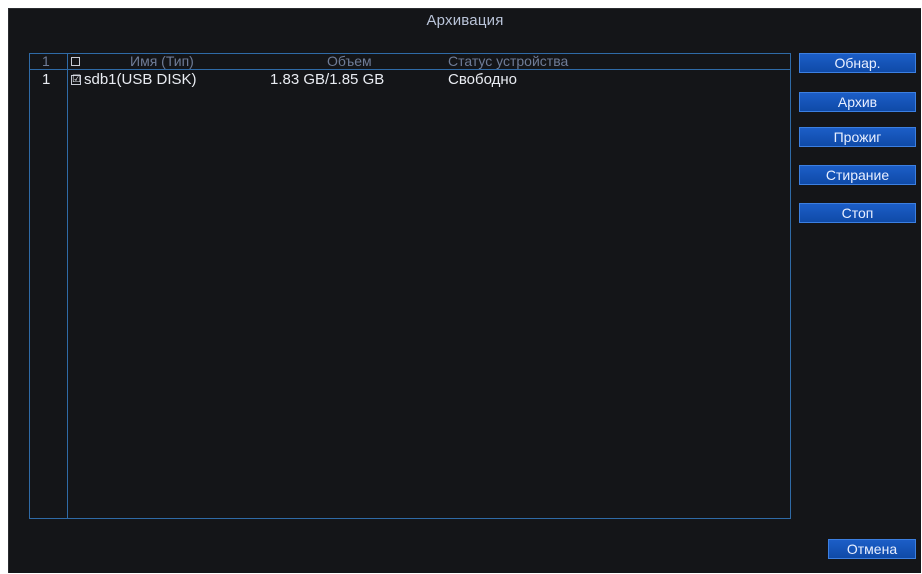  Describe the element at coordinates (46, 79) in the screenshot. I see `row-index: 1` at that location.